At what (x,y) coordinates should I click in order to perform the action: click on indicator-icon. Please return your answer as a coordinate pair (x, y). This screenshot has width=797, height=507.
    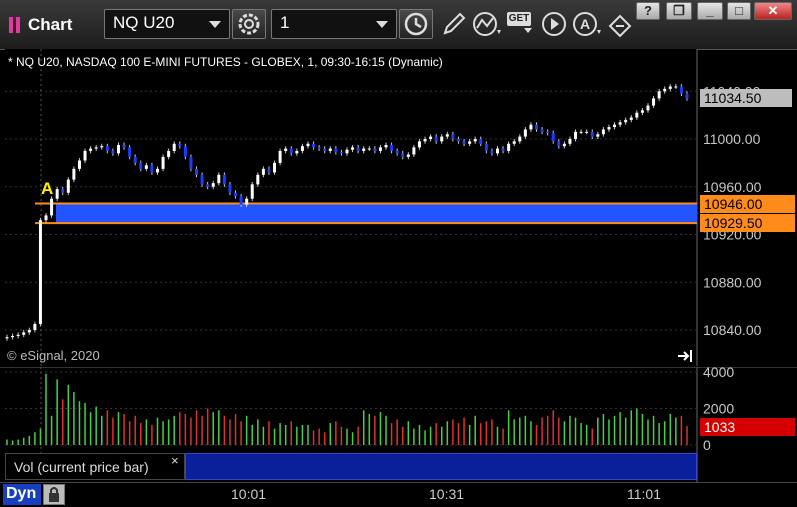
    Looking at the image, I should click on (489, 24).